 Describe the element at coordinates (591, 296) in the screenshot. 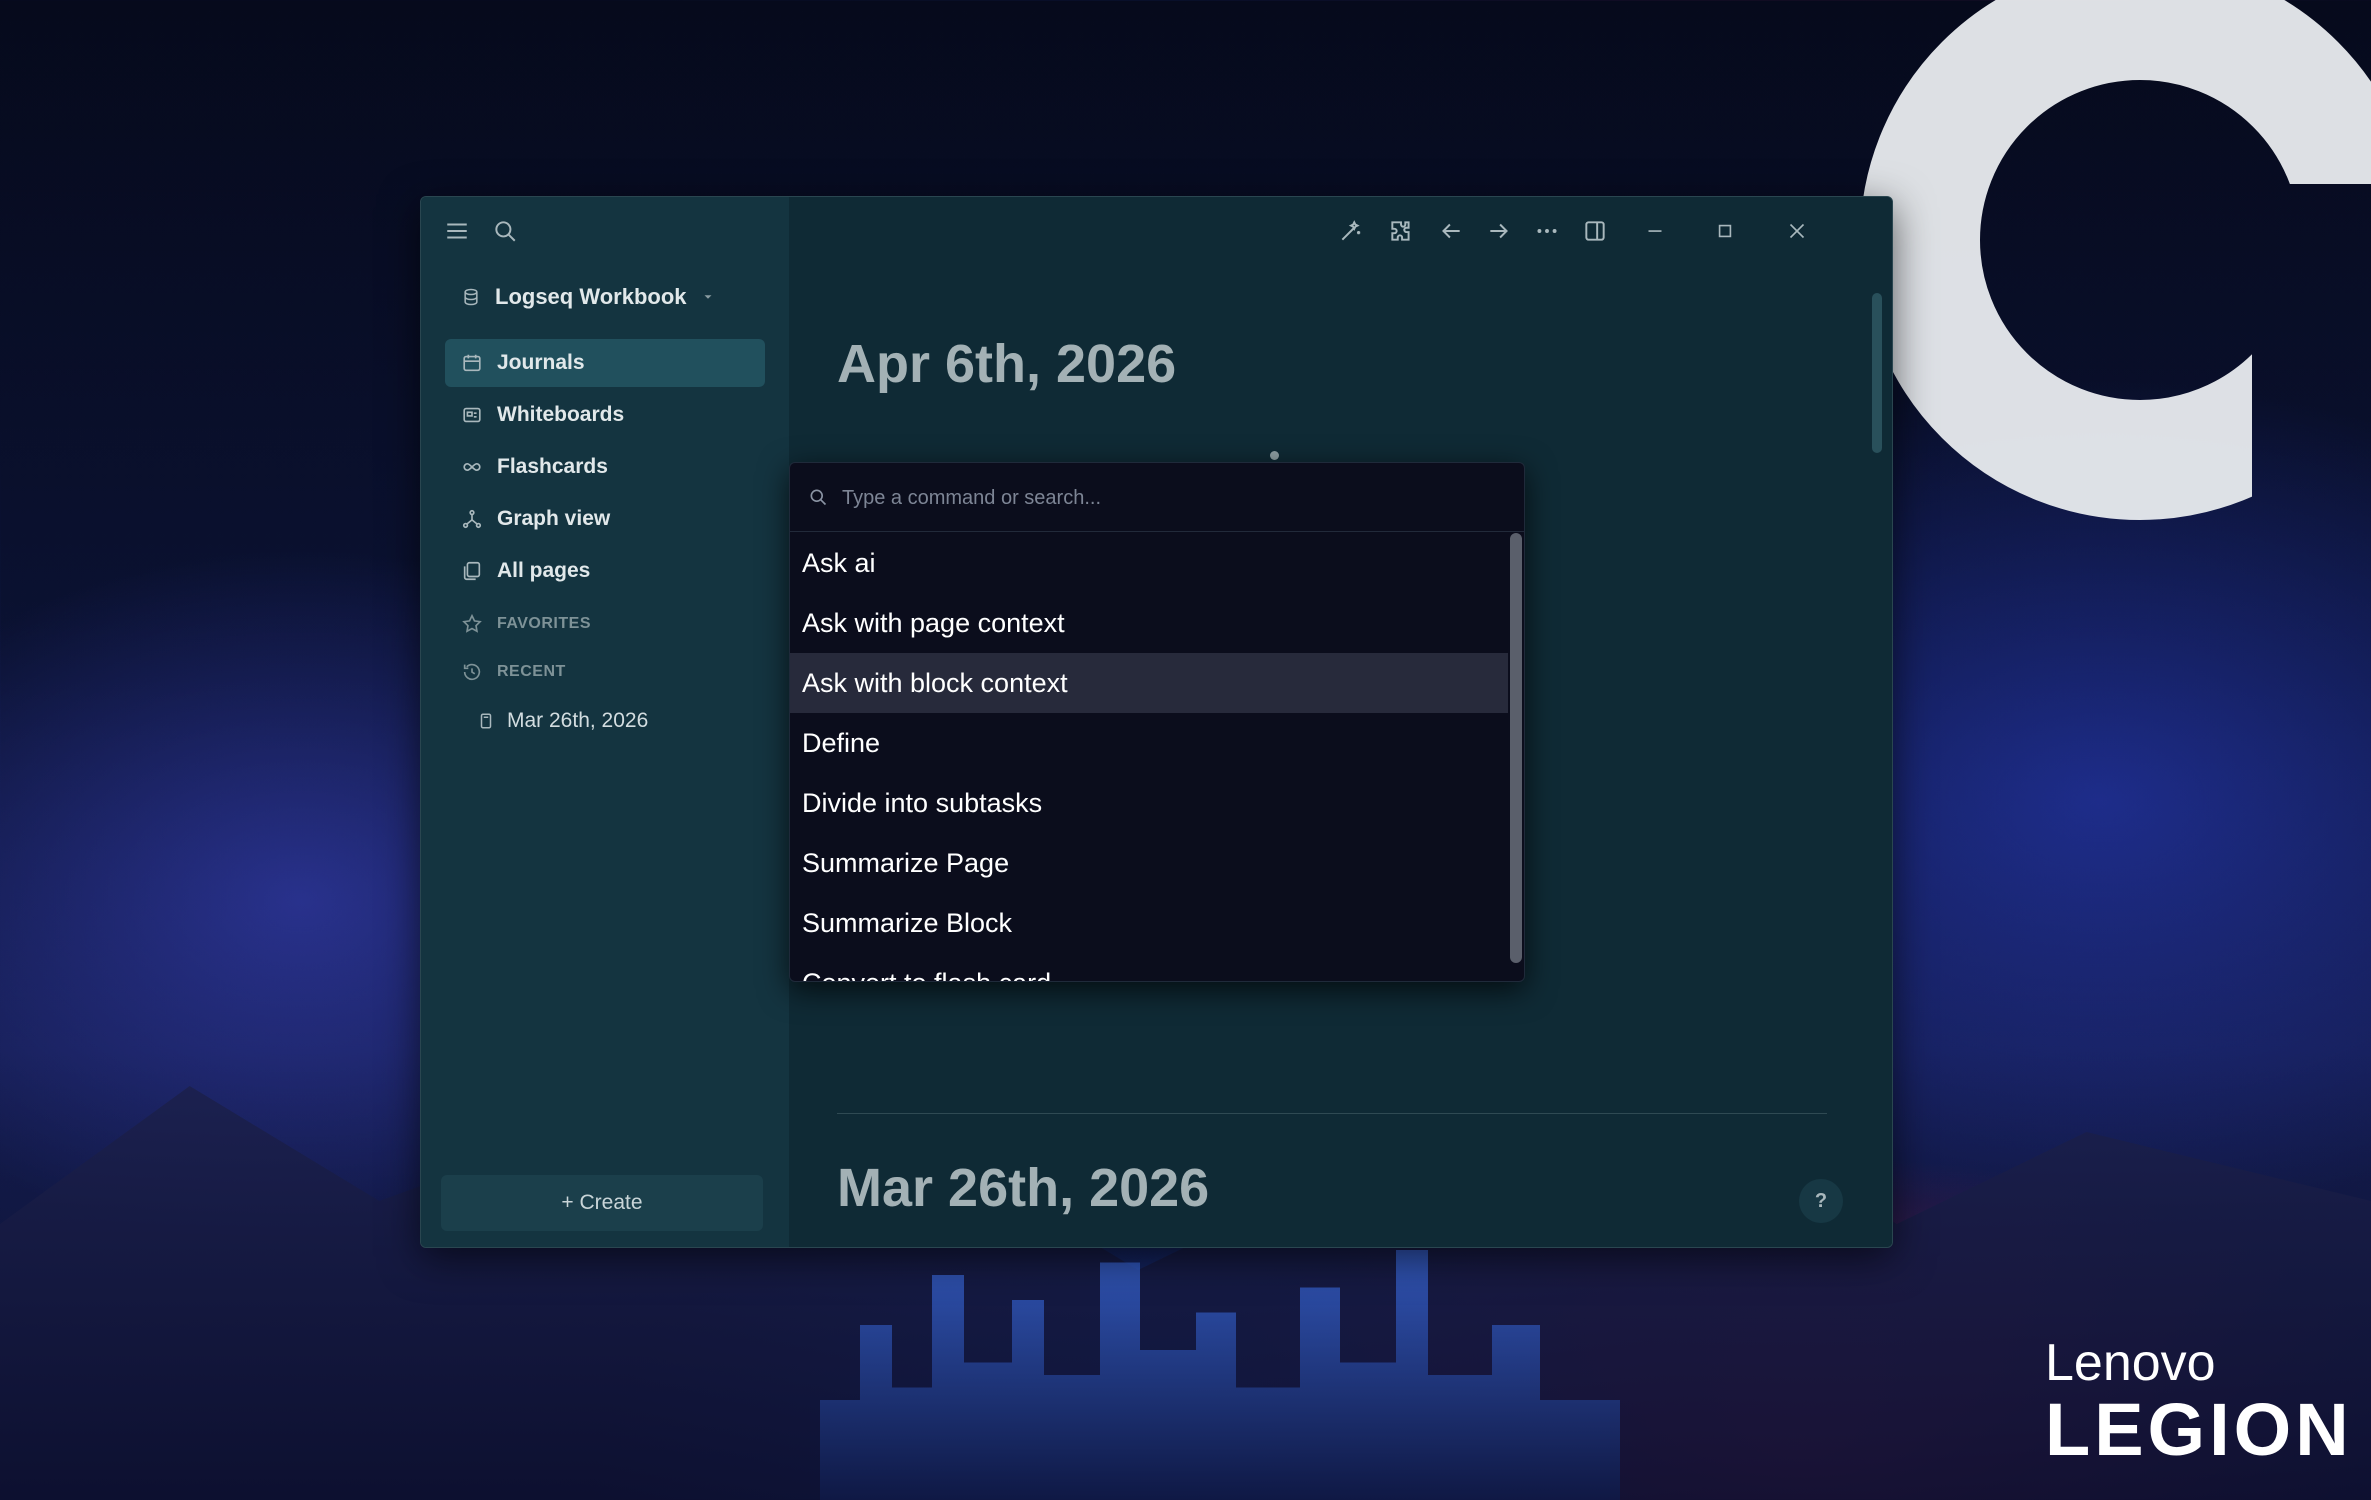

I see `graph-name: Logseq Workbook` at that location.